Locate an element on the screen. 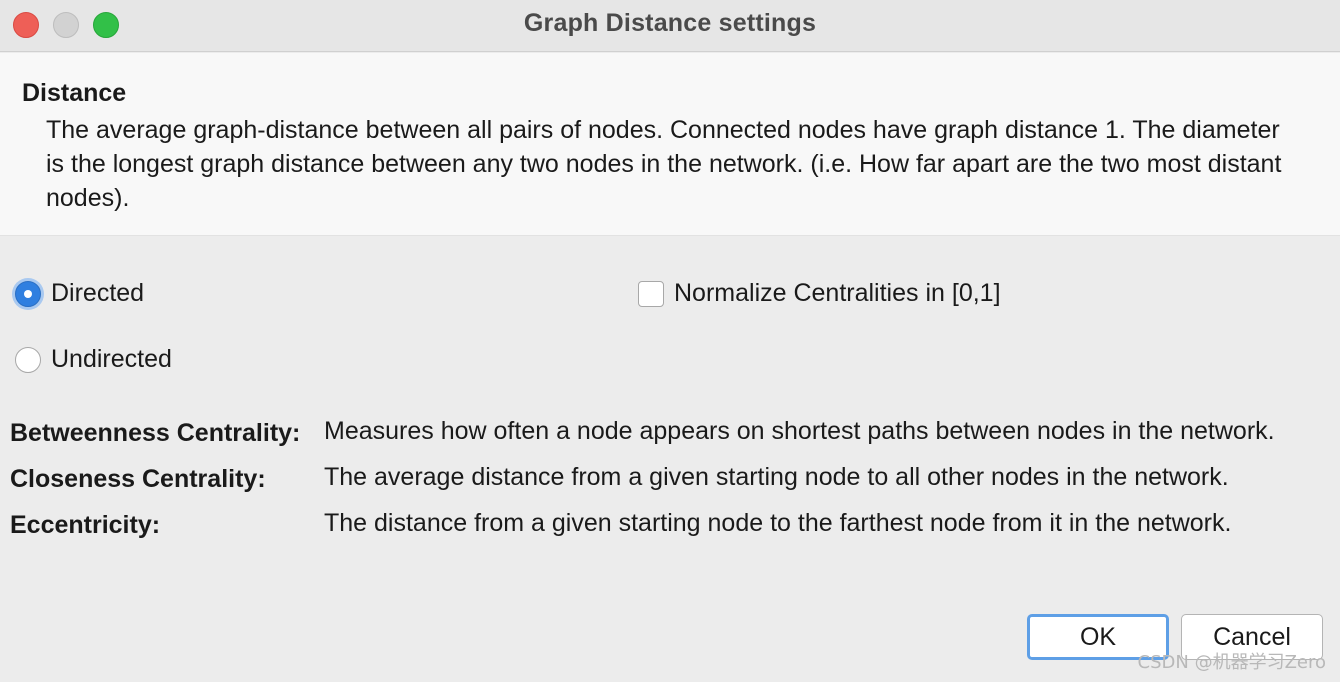 This screenshot has height=682, width=1340. directed-radio is located at coordinates (28, 293).